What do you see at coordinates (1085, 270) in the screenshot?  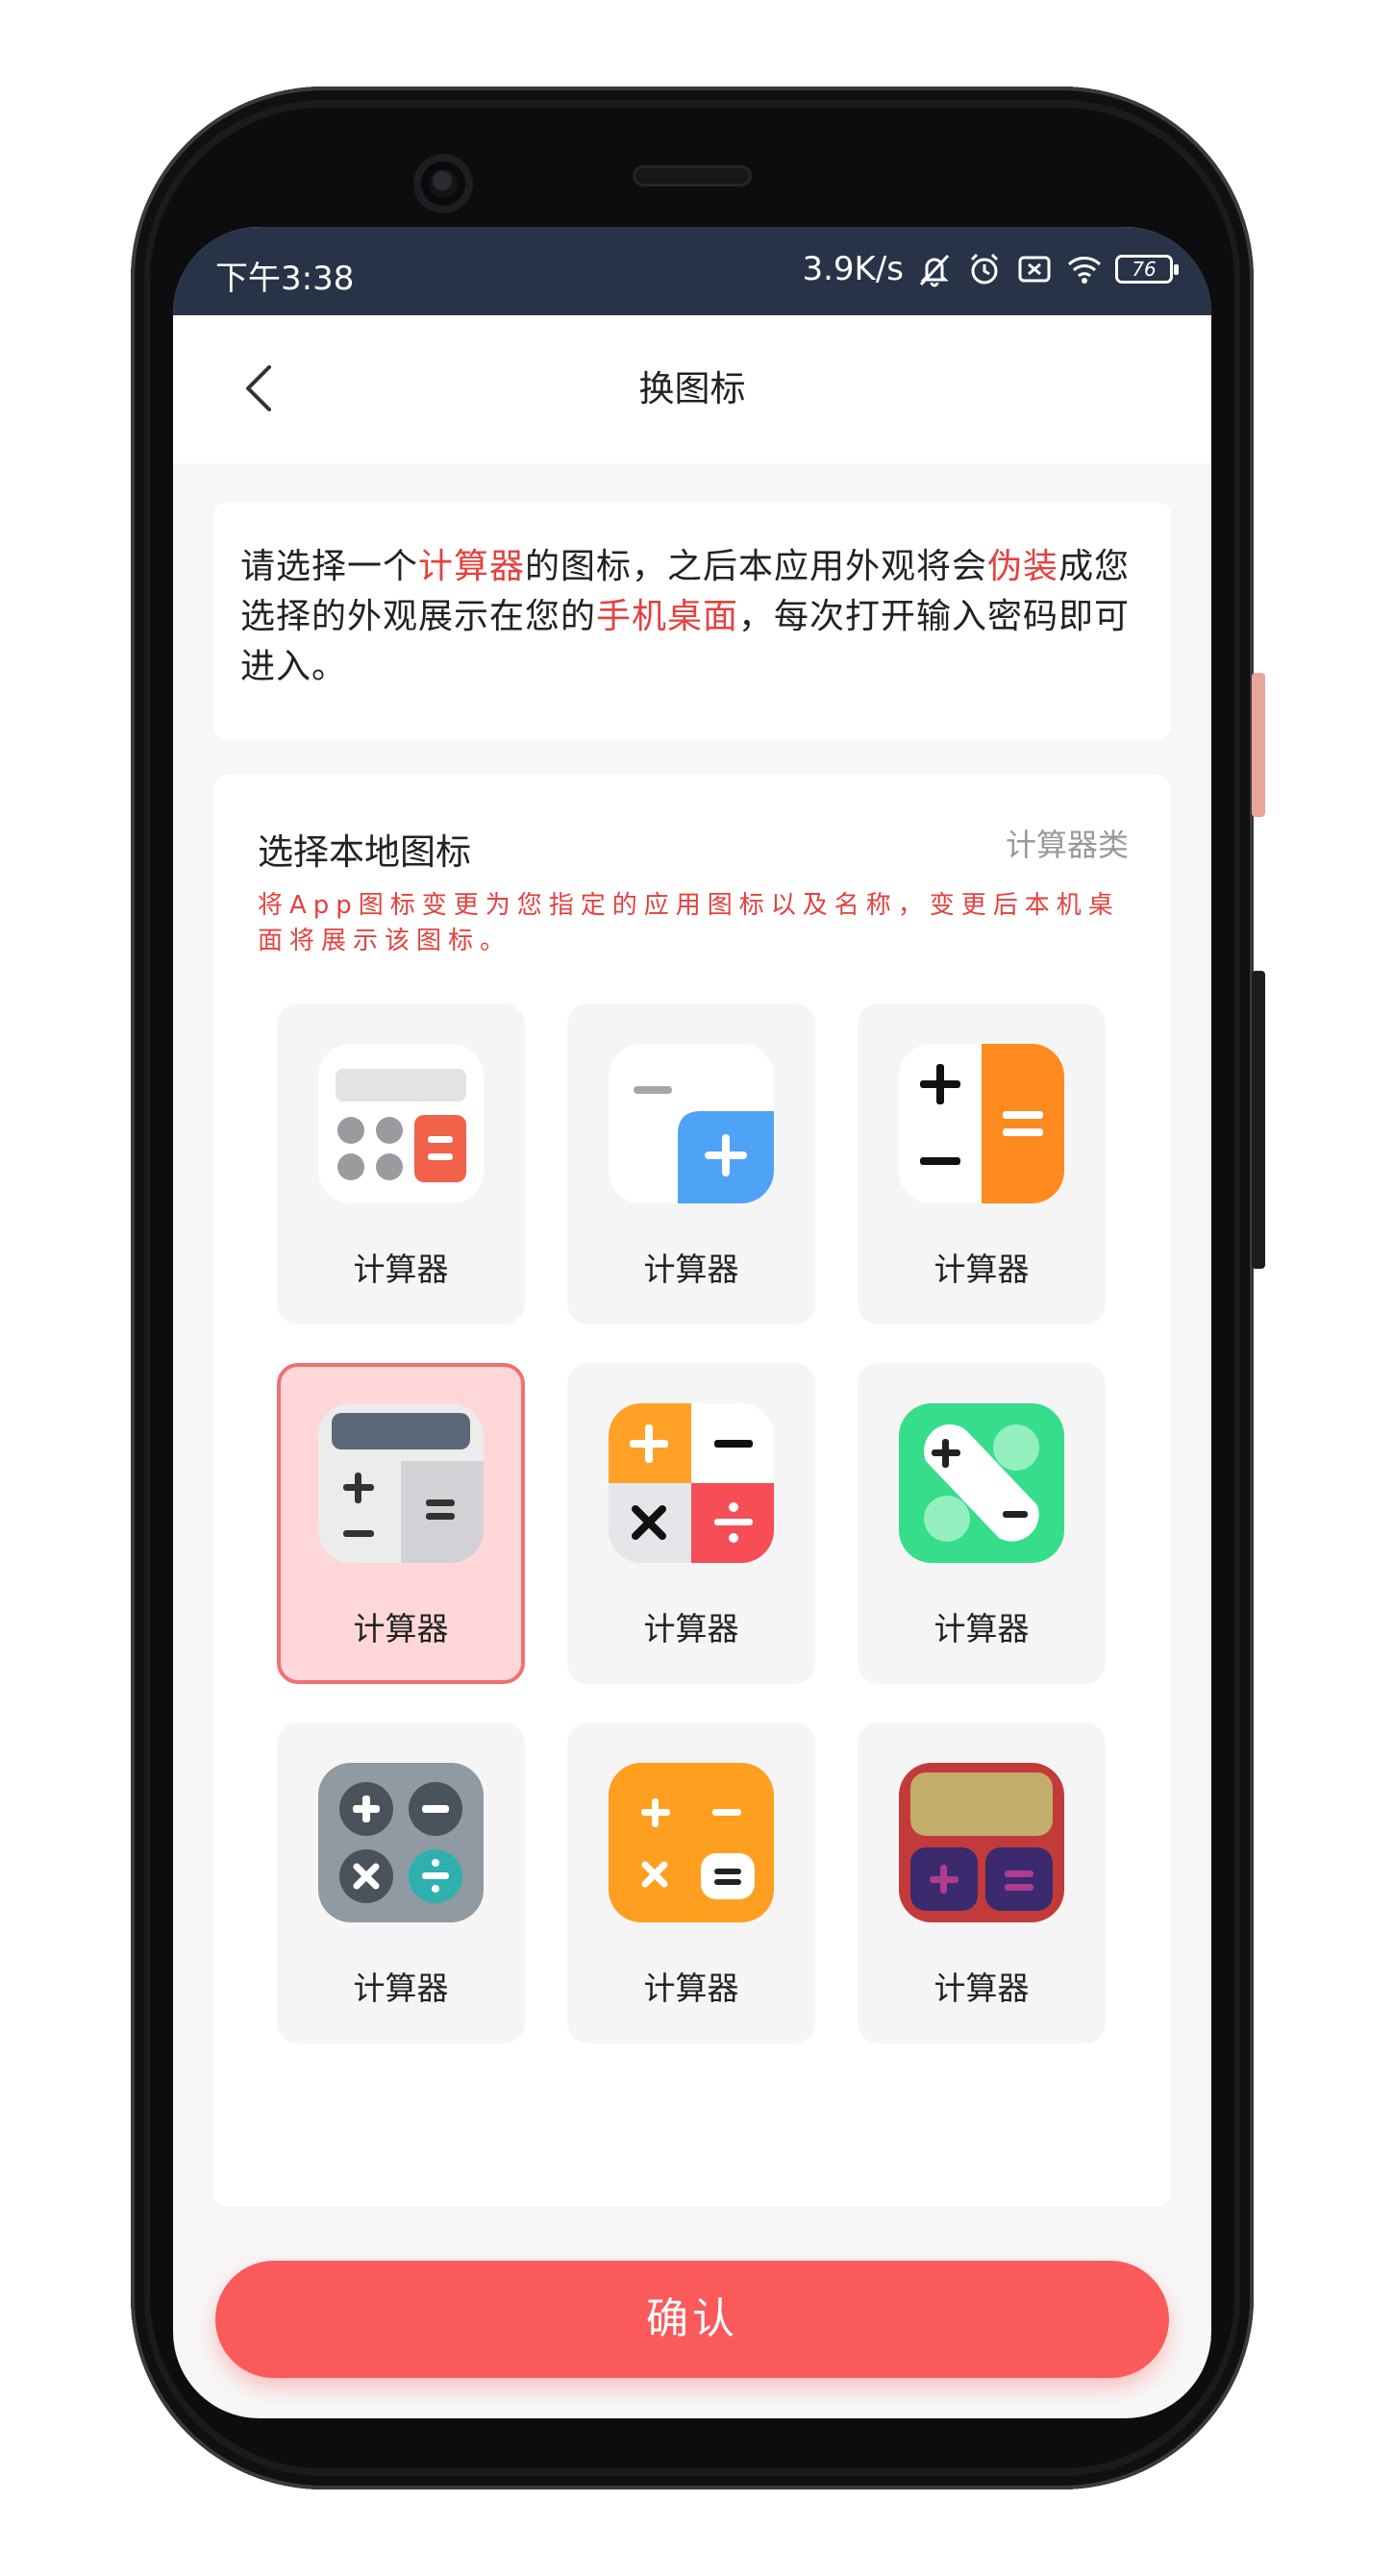 I see `wifi-icon` at bounding box center [1085, 270].